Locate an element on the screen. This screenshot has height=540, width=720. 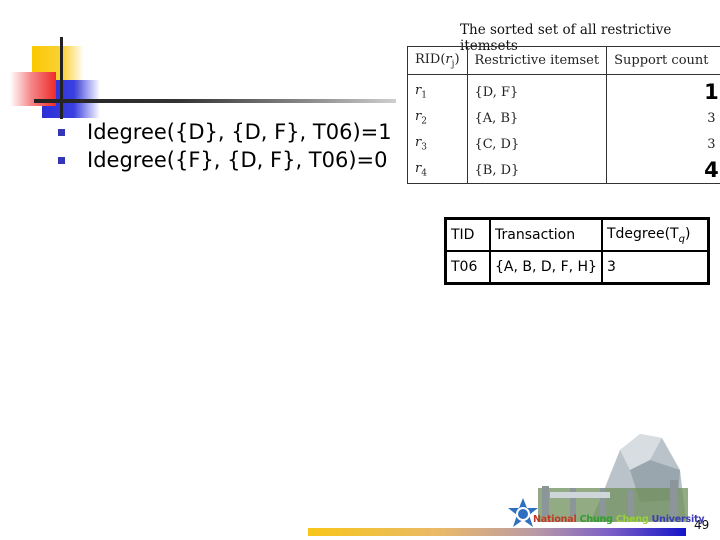
title-divider-line is located at coordinates (215, 101).